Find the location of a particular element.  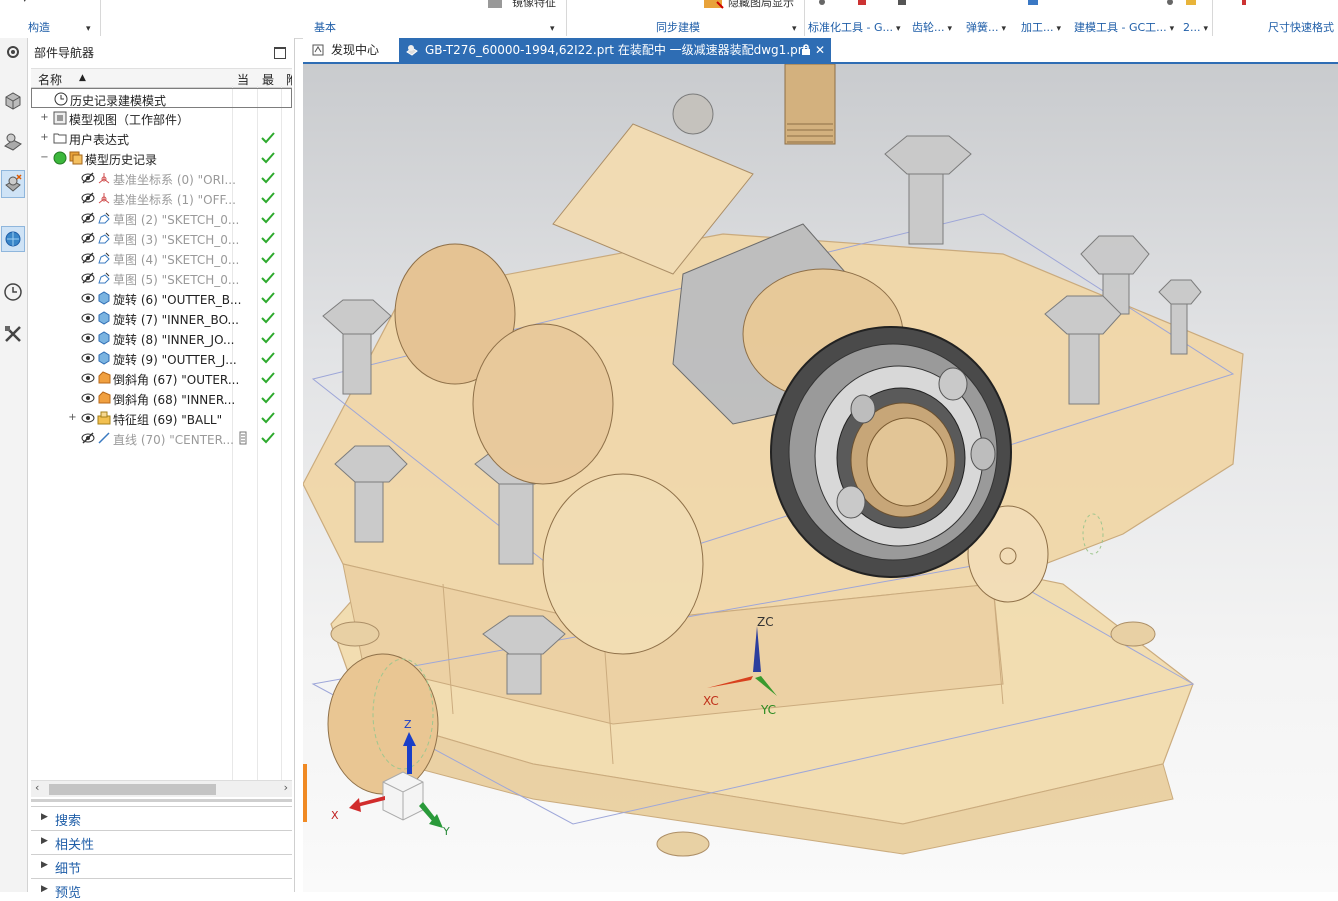

ribbon-group-gears: 齿轮... ▾ is located at coordinates (932, 28).